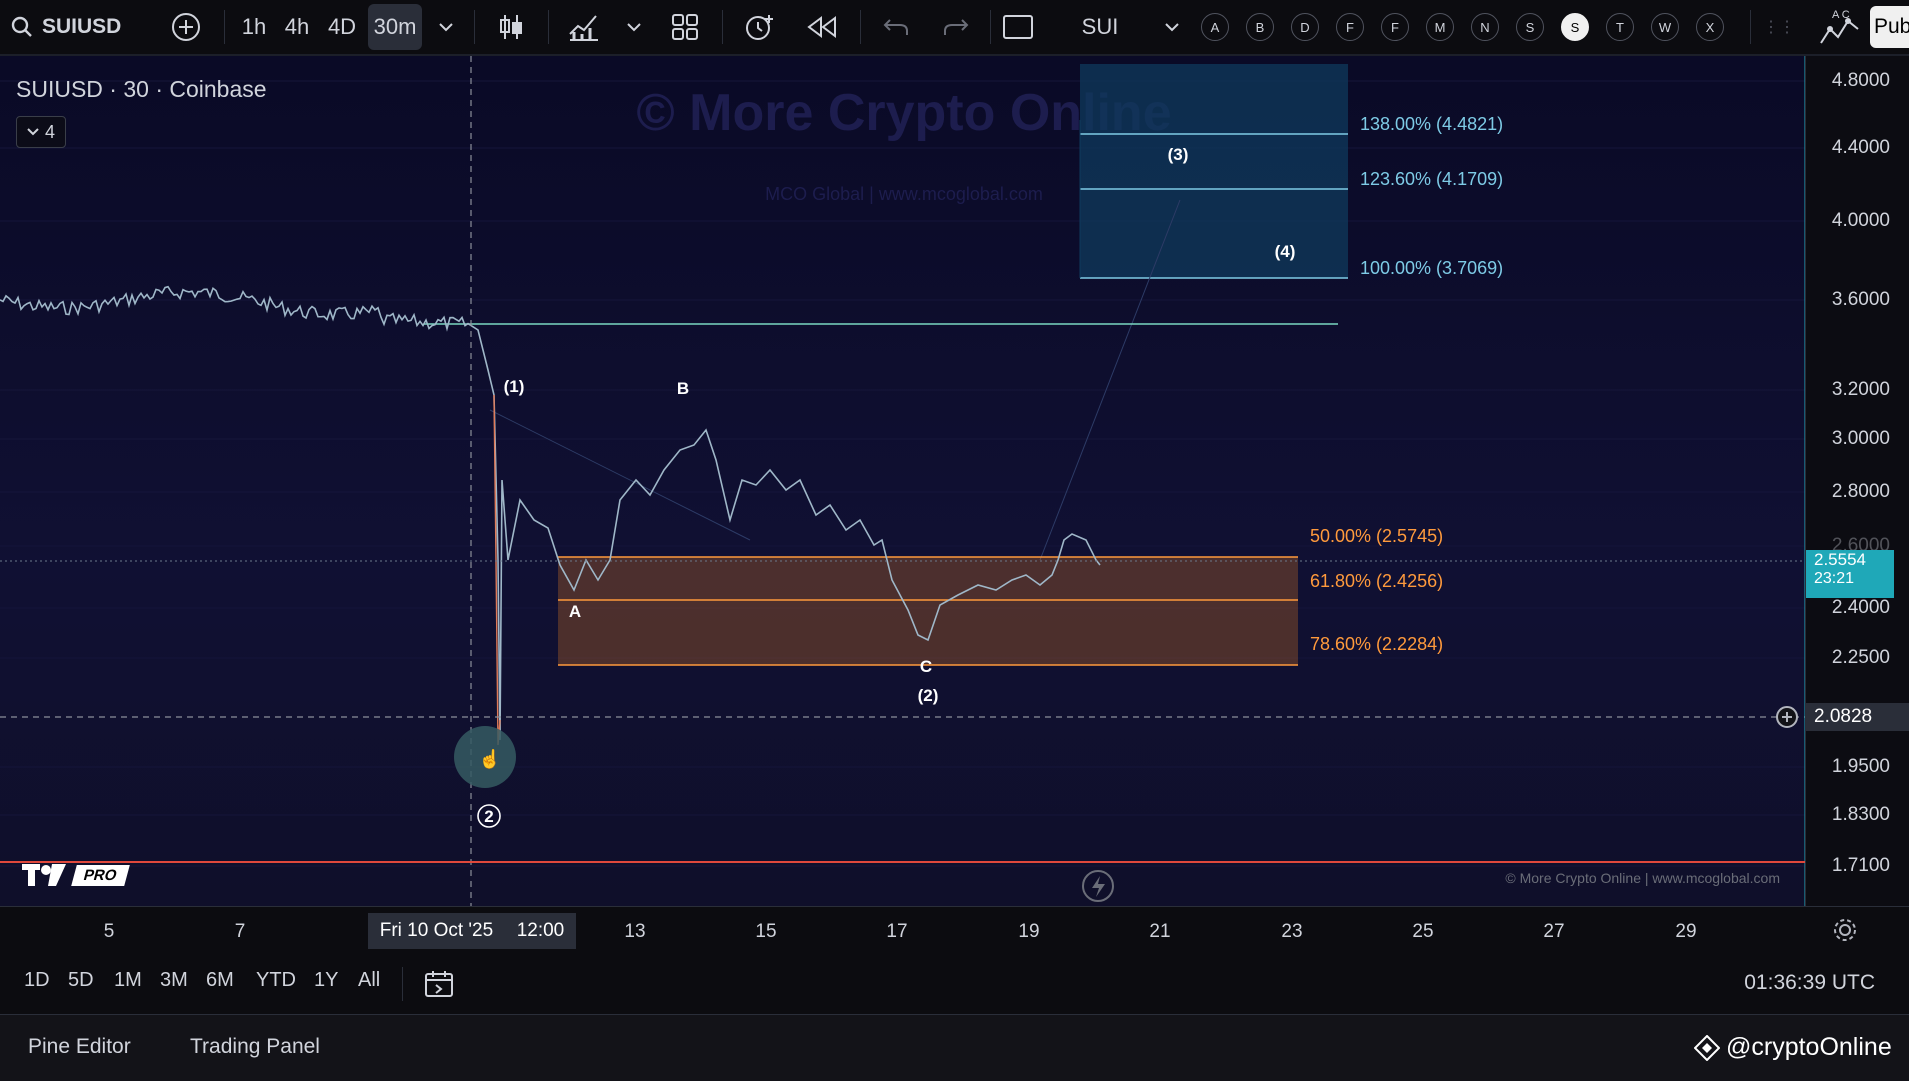 The image size is (1909, 1081). What do you see at coordinates (1395, 27) in the screenshot?
I see `watchlist-letter-4: F` at bounding box center [1395, 27].